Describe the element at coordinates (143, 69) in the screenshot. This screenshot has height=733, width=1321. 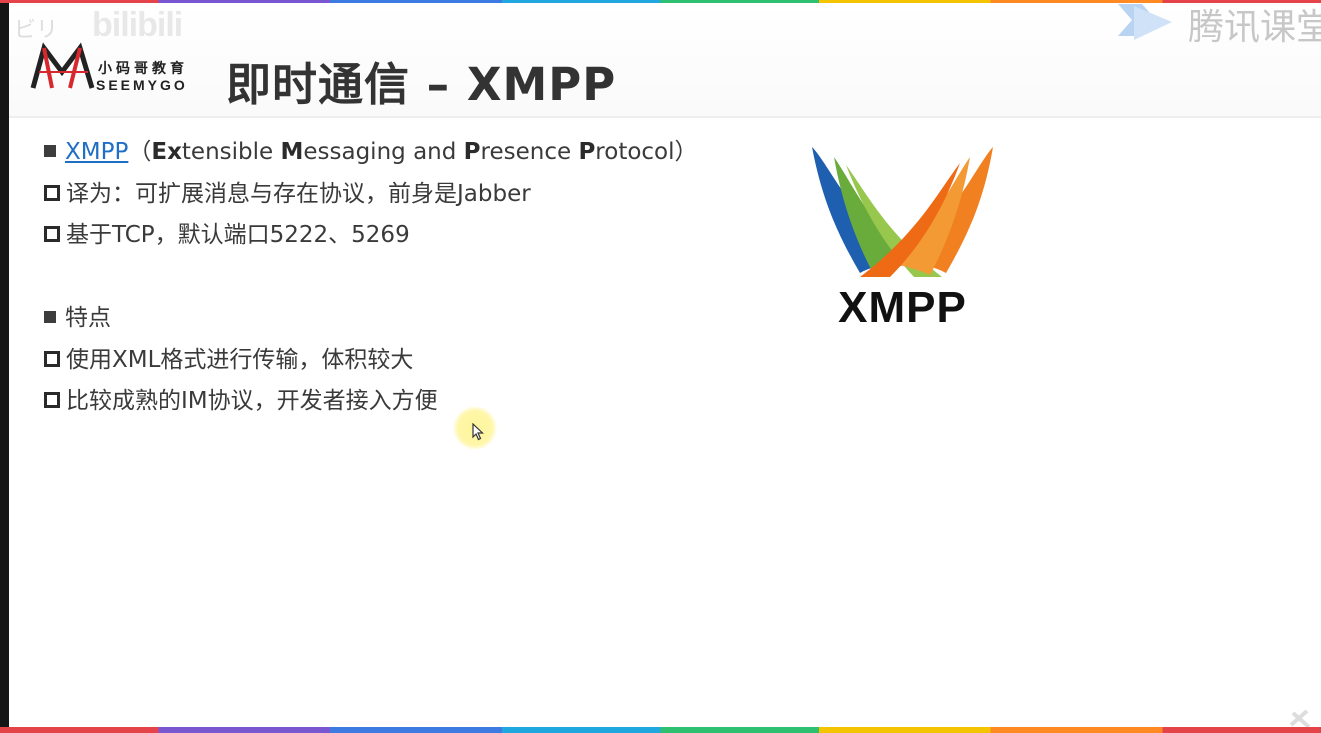
I see `logo-chinese-text: 小码哥教育` at that location.